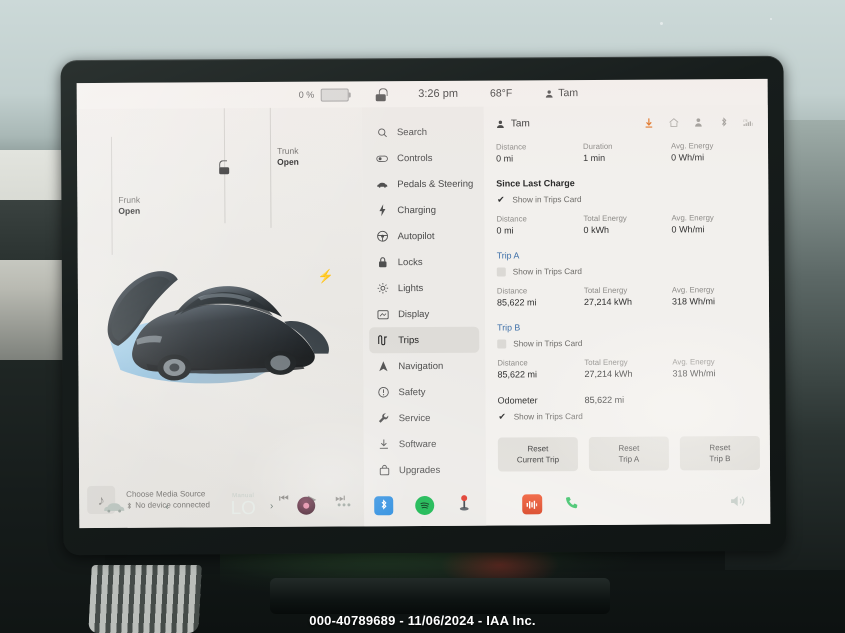  What do you see at coordinates (221, 310) in the screenshot?
I see `vehicle-render` at bounding box center [221, 310].